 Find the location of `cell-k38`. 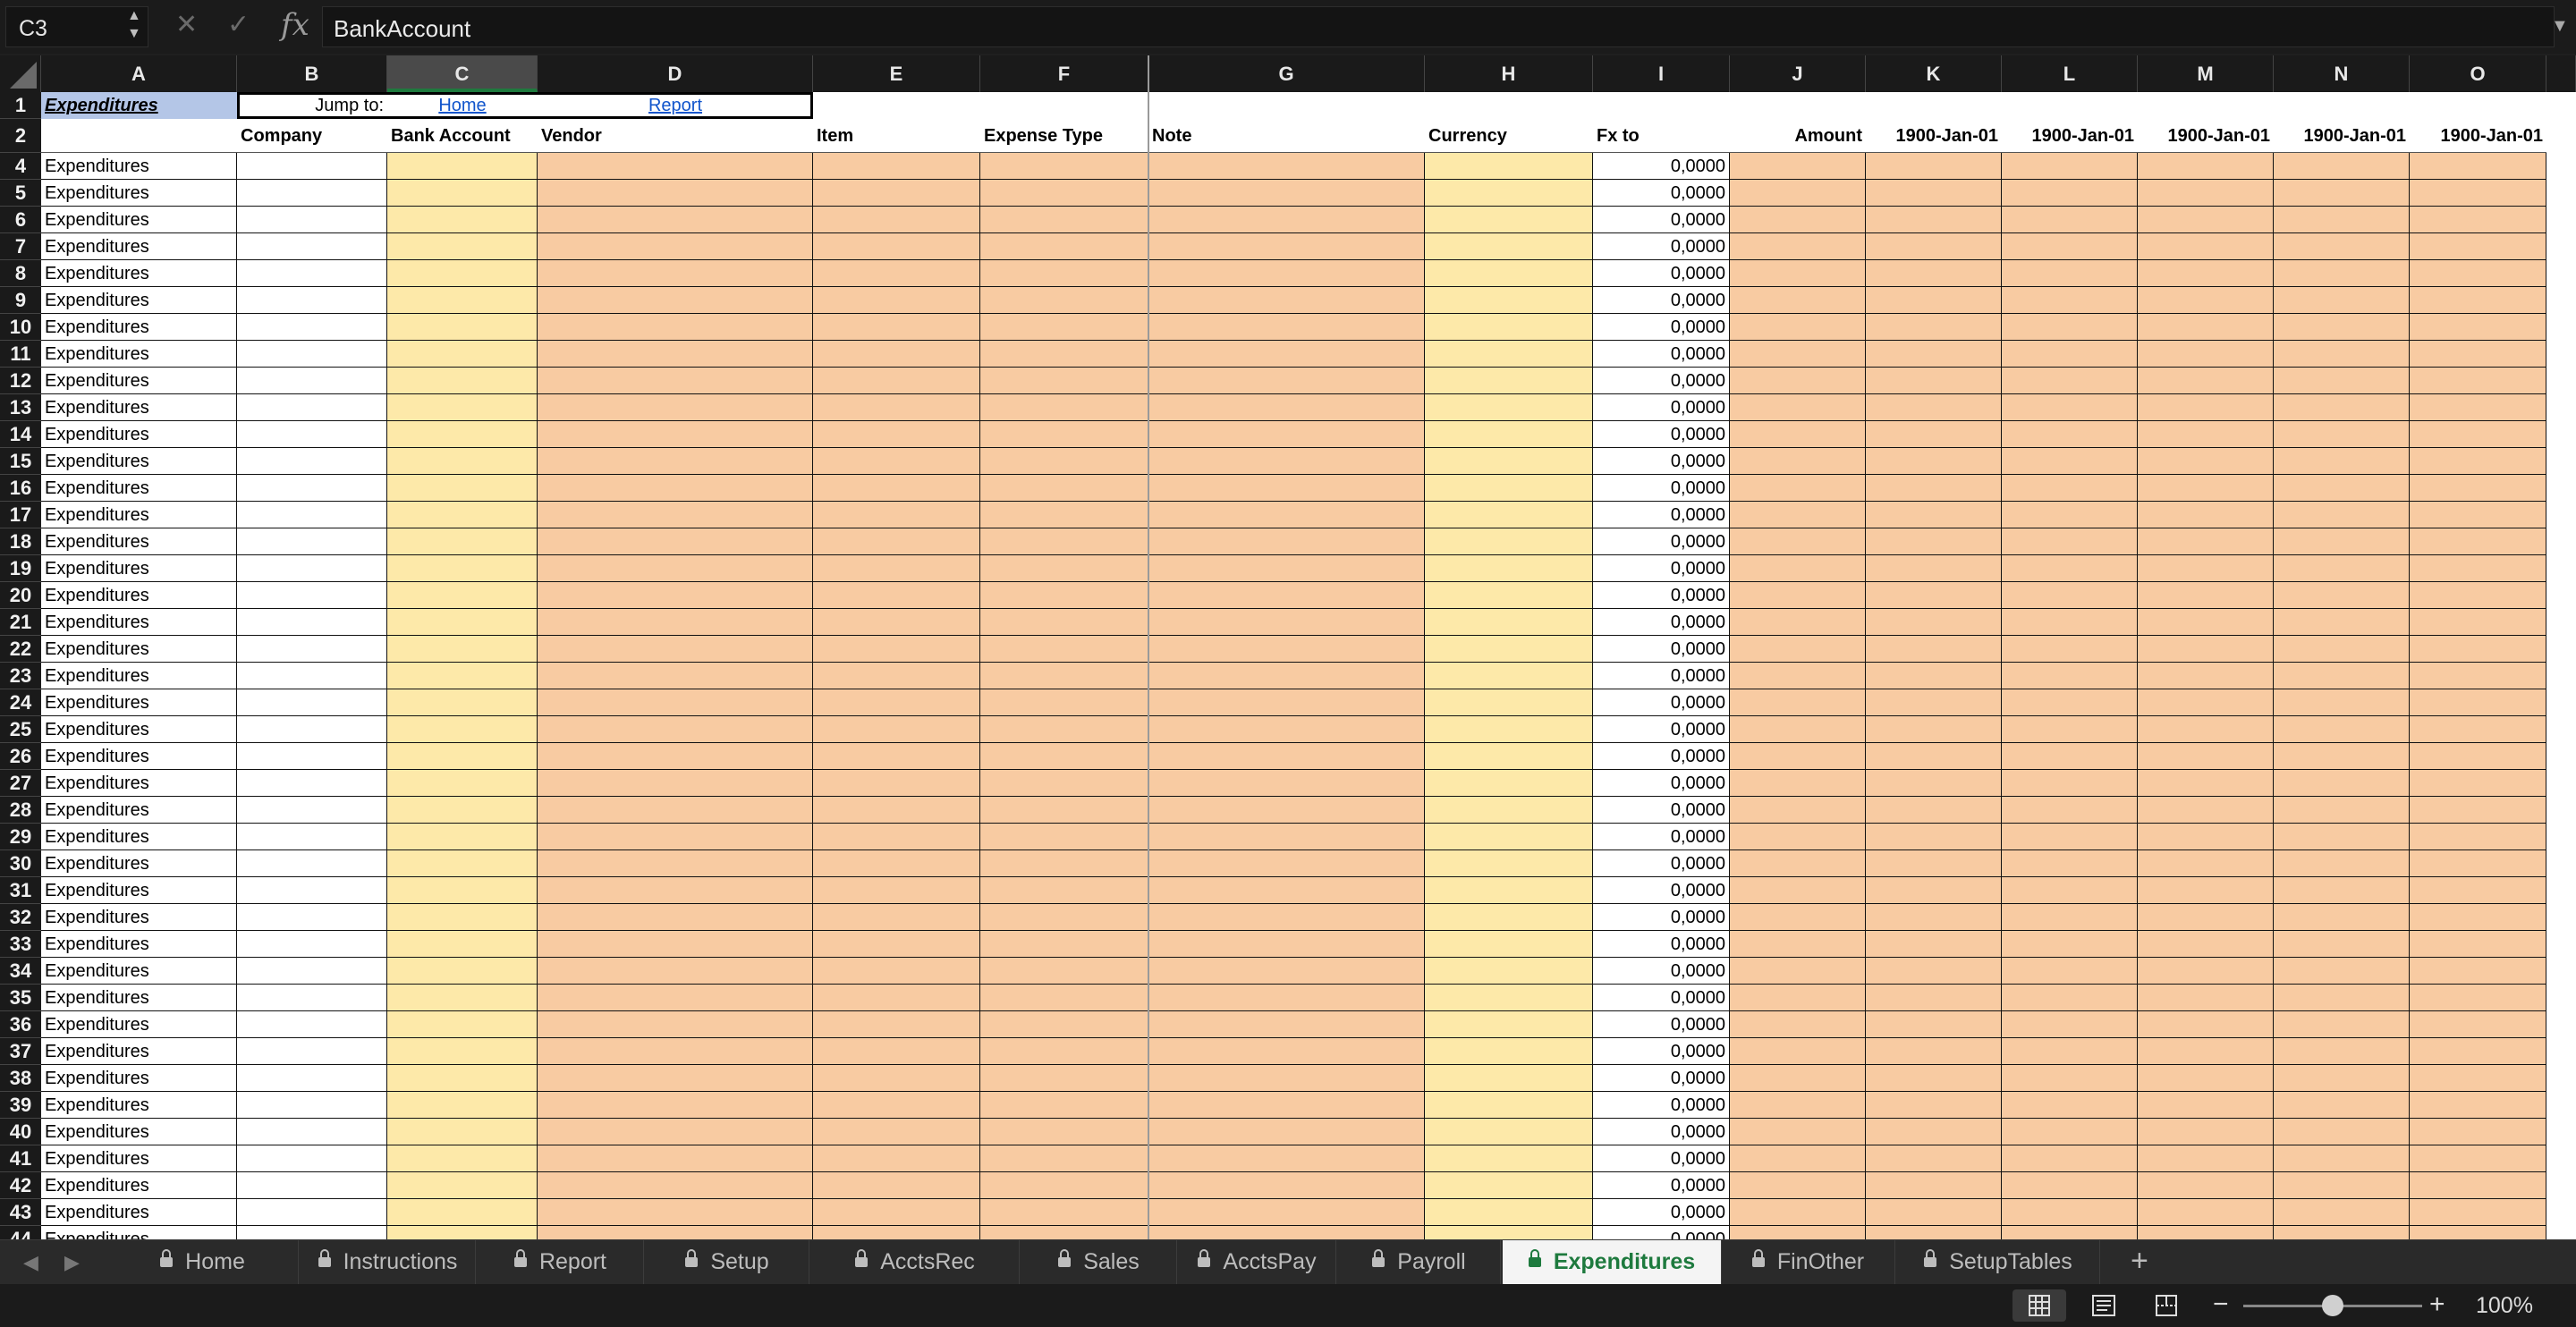

cell-k38 is located at coordinates (1934, 1078).